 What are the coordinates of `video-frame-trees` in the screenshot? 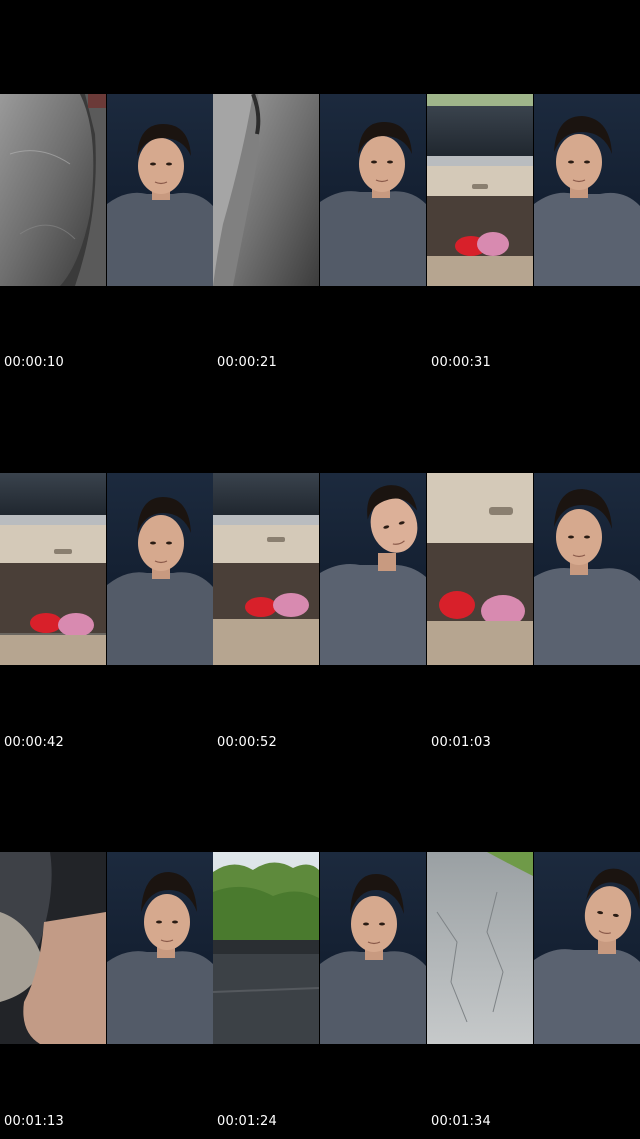 It's located at (266, 948).